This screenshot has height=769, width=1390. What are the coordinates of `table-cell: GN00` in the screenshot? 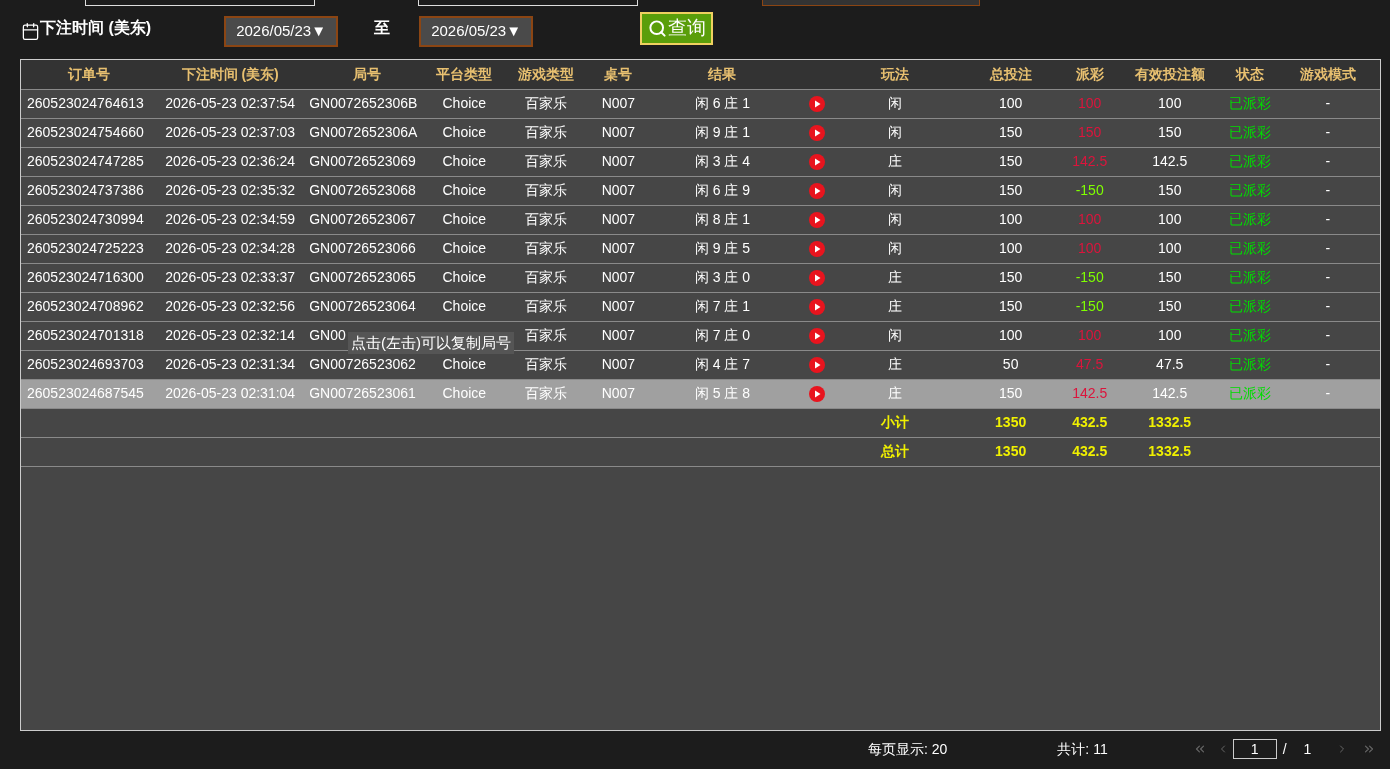 It's located at (327, 335).